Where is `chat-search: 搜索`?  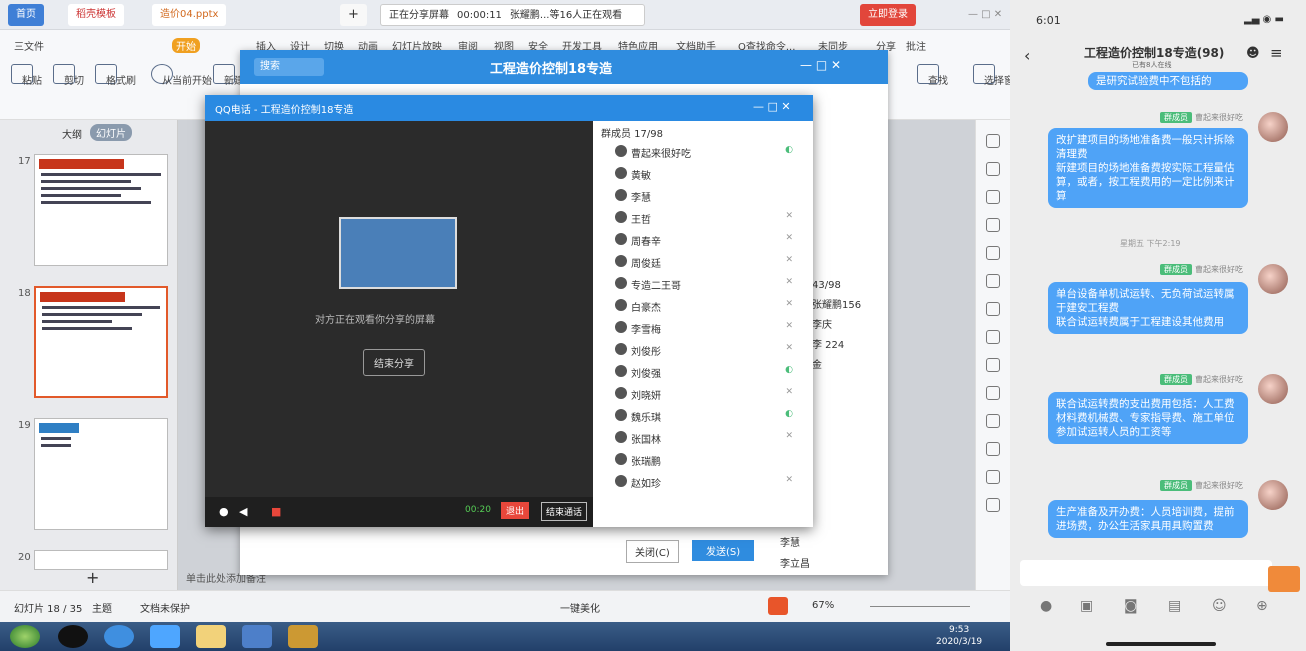 chat-search: 搜索 is located at coordinates (289, 67).